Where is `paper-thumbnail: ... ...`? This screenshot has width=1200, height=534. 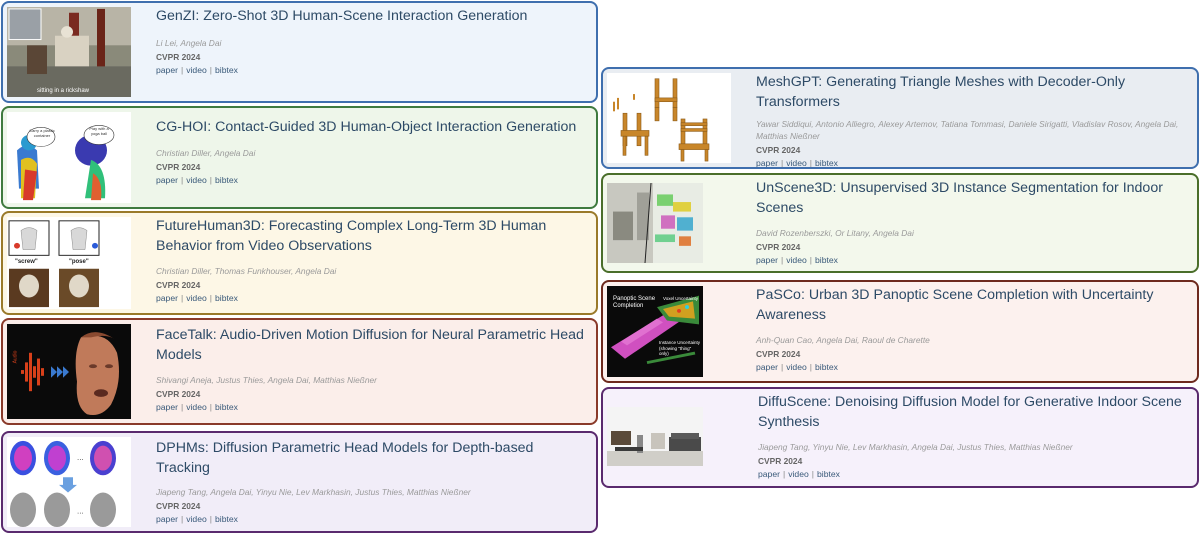 paper-thumbnail: ... ... is located at coordinates (69, 482).